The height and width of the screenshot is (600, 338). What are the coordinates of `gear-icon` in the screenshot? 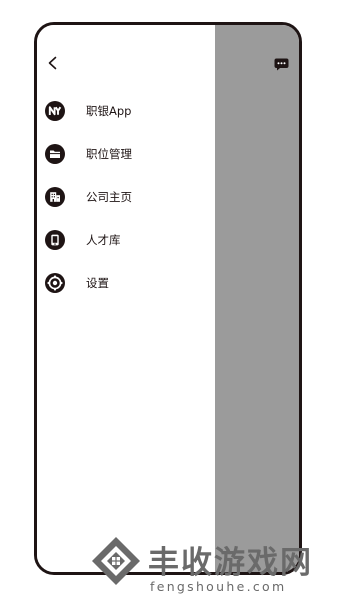 It's located at (55, 283).